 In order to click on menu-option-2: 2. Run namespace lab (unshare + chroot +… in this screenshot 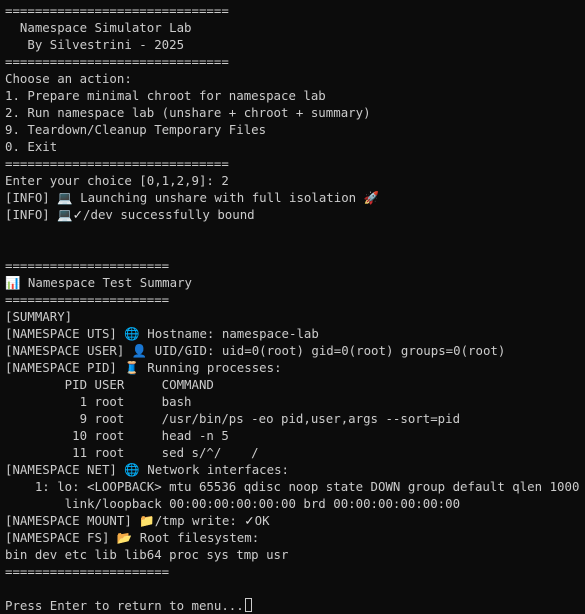, I will do `click(188, 112)`.